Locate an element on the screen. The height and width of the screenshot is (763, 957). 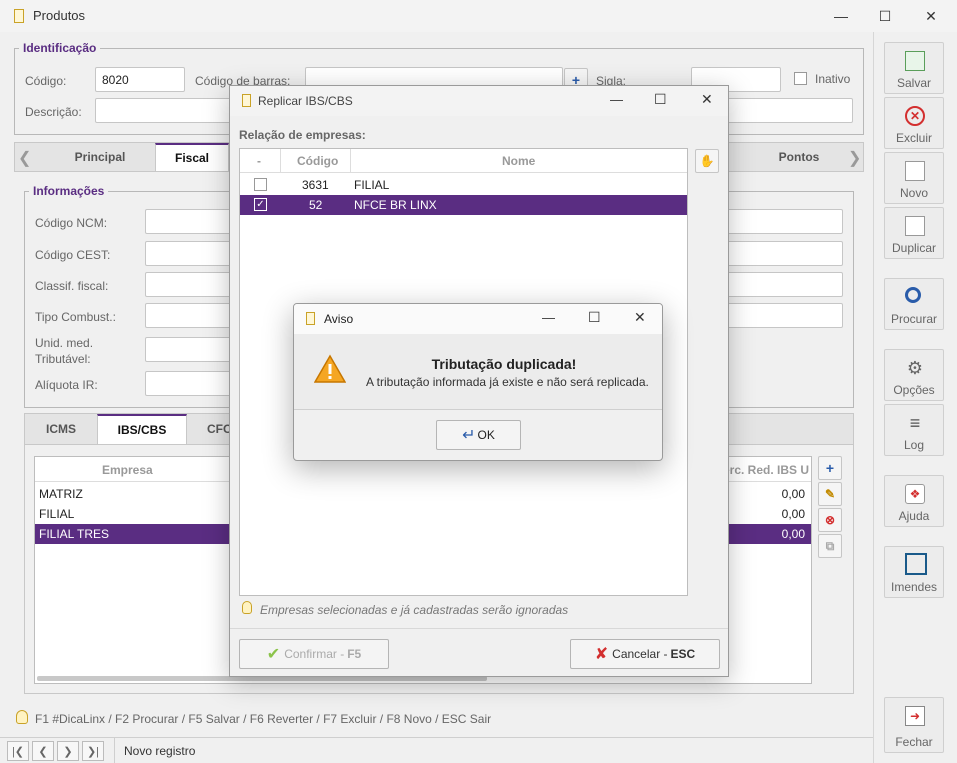
first-record-icon: |❮ is located at coordinates (18, 751).